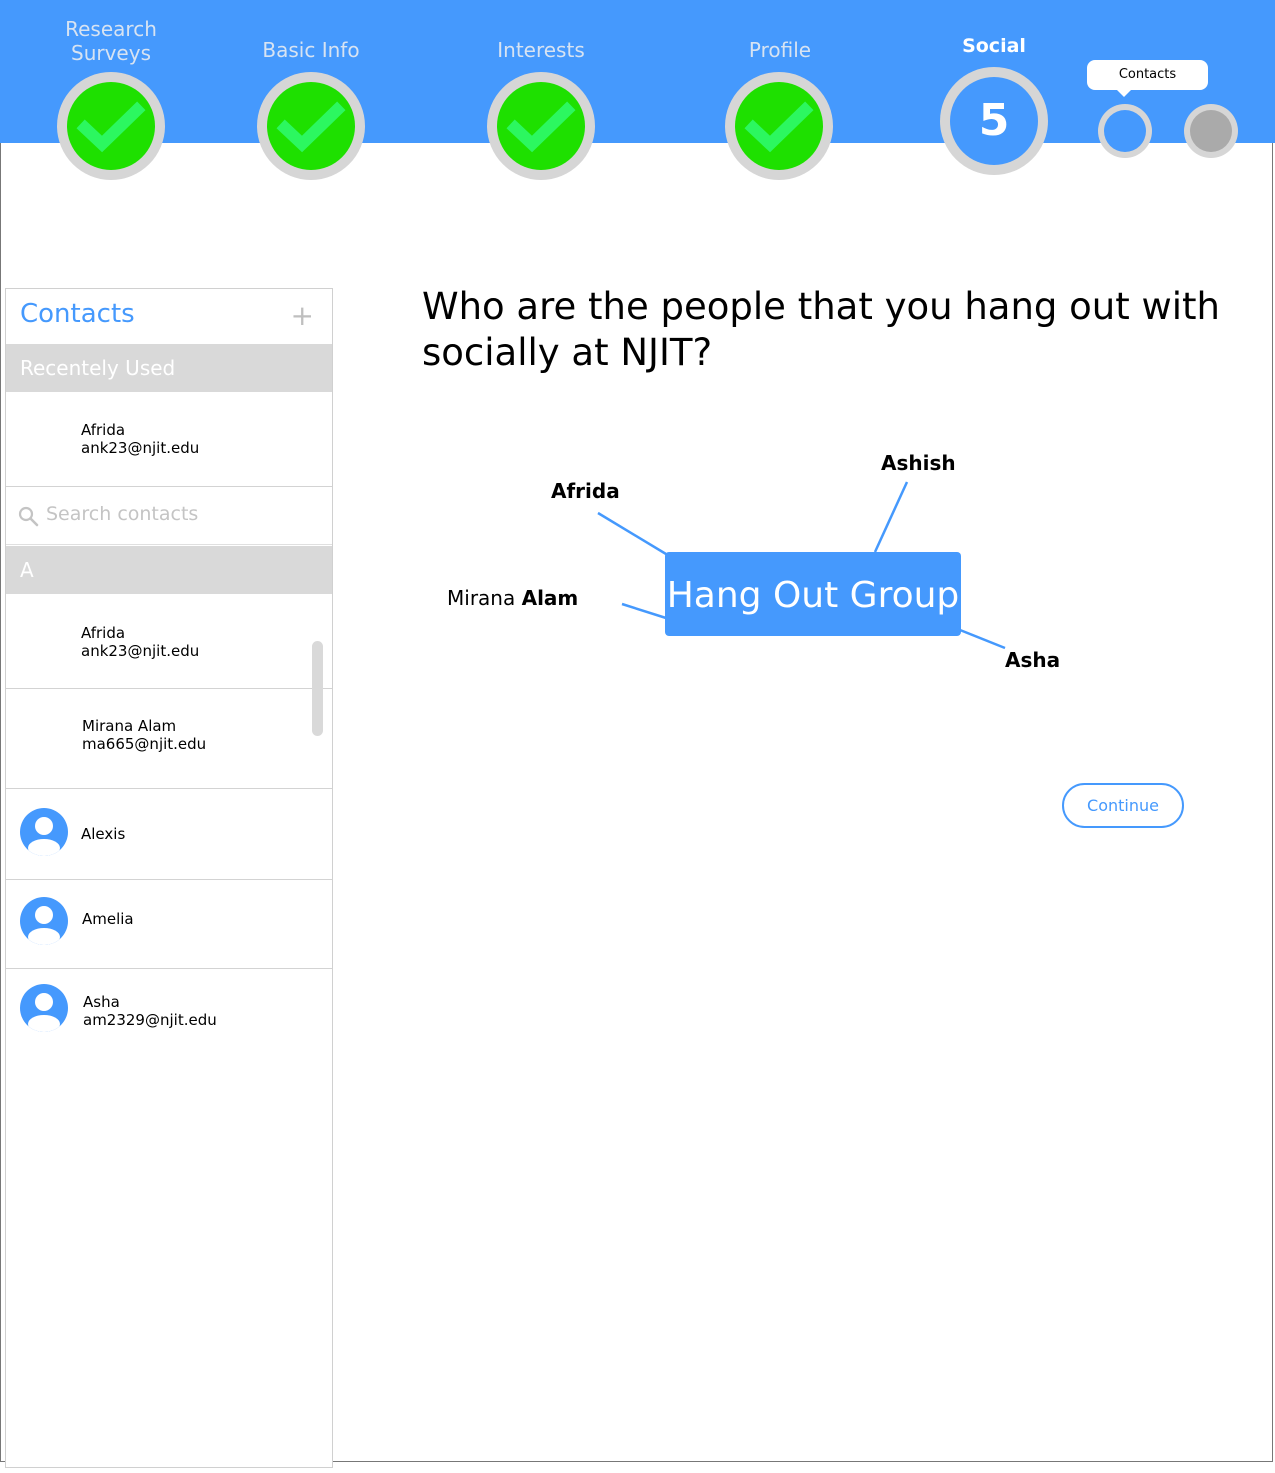 This screenshot has height=1473, width=1275. I want to click on search-contacts-input: Search contacts, so click(169, 516).